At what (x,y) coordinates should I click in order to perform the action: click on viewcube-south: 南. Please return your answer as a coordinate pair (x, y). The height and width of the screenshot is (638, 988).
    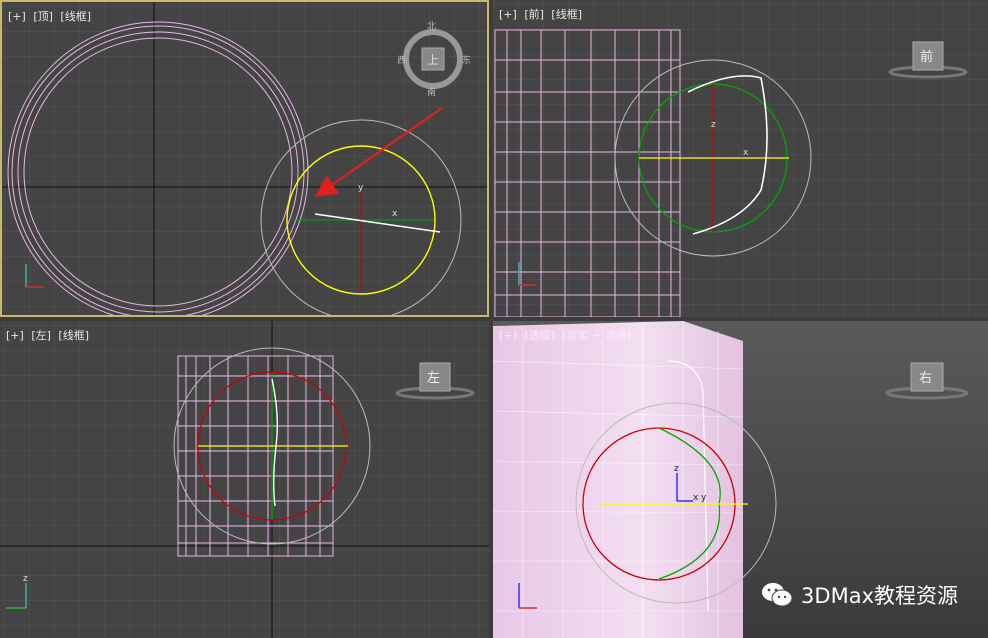
    Looking at the image, I should click on (431, 92).